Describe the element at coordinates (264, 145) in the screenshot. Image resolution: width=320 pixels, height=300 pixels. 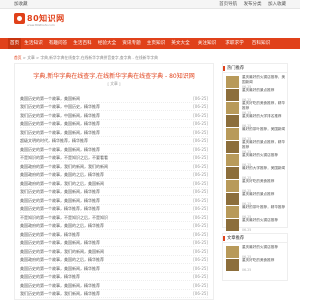
I see `sidebar-item-title: 重庆最好的景点推荐，精华推荐` at that location.